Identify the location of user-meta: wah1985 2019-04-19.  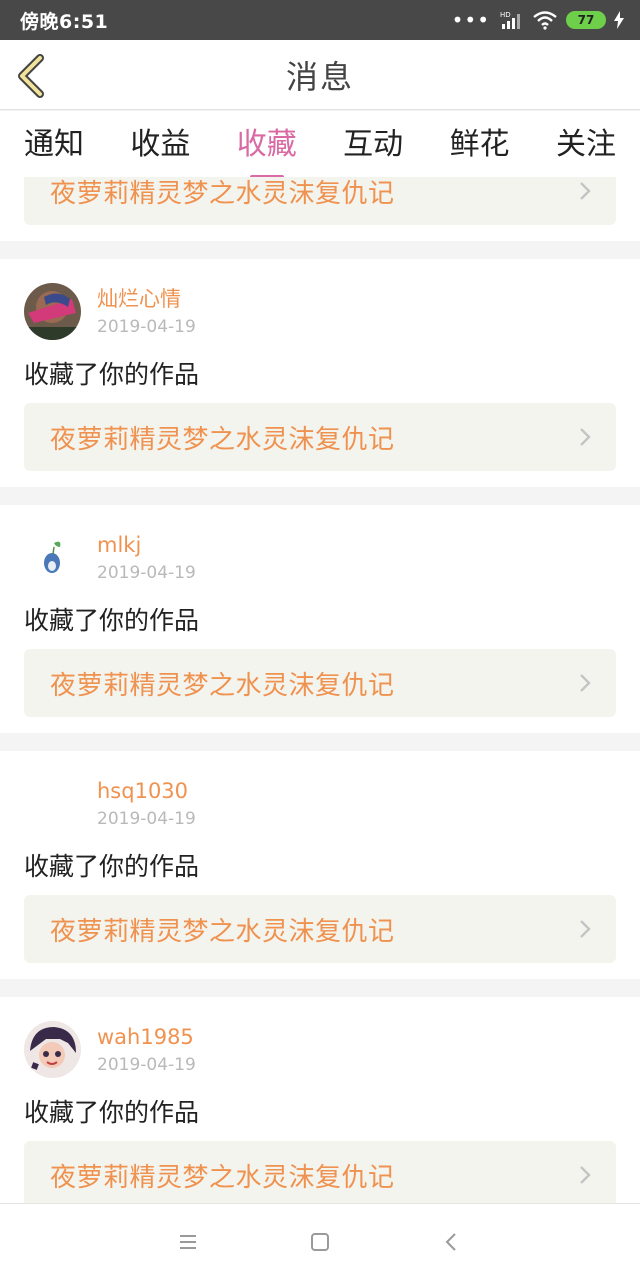
(146, 1050).